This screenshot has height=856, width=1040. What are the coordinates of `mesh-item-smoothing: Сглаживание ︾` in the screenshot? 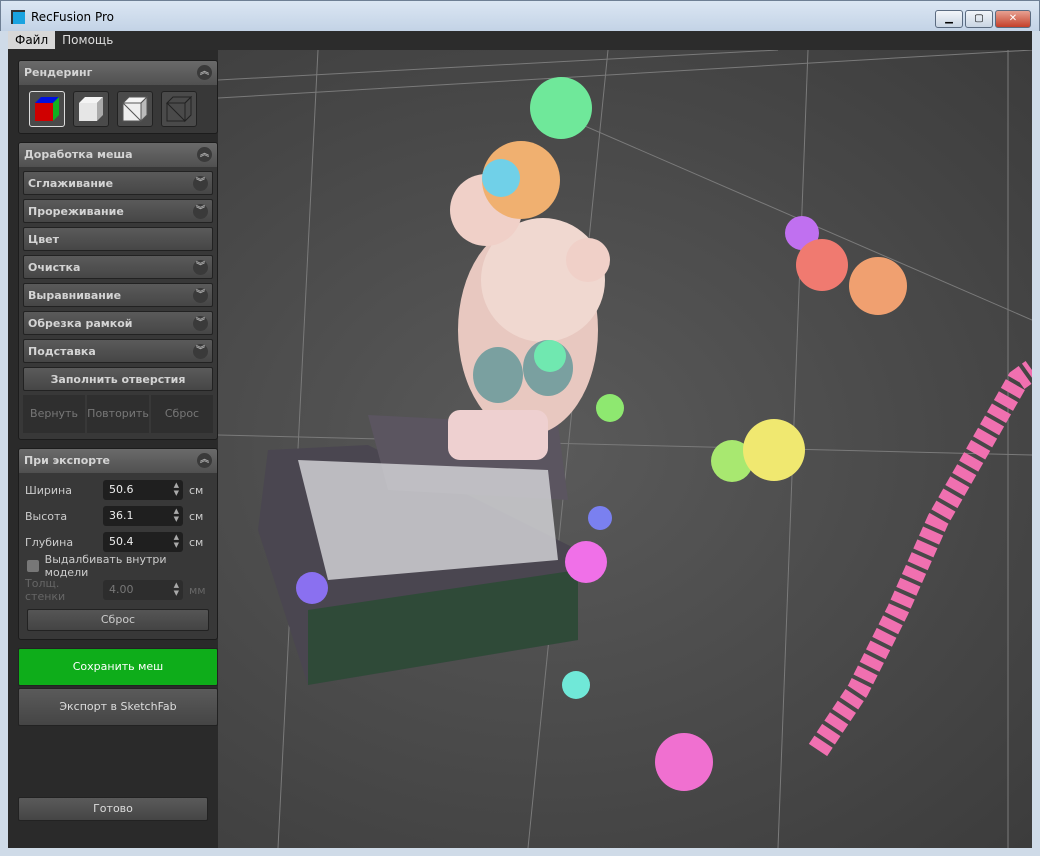 It's located at (118, 183).